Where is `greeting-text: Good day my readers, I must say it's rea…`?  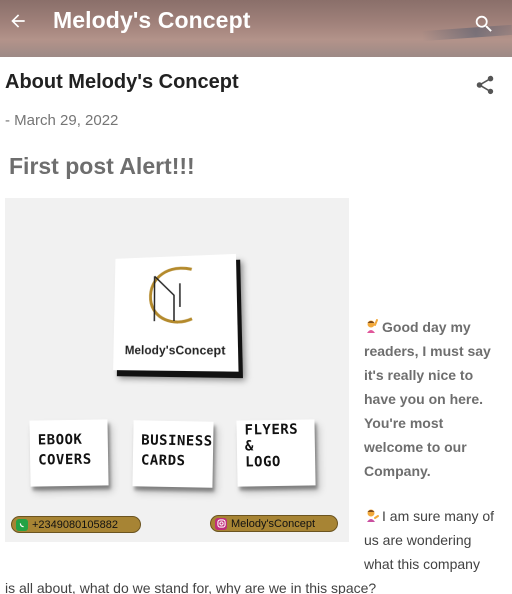 greeting-text: Good day my readers, I must say it's rea… is located at coordinates (427, 399).